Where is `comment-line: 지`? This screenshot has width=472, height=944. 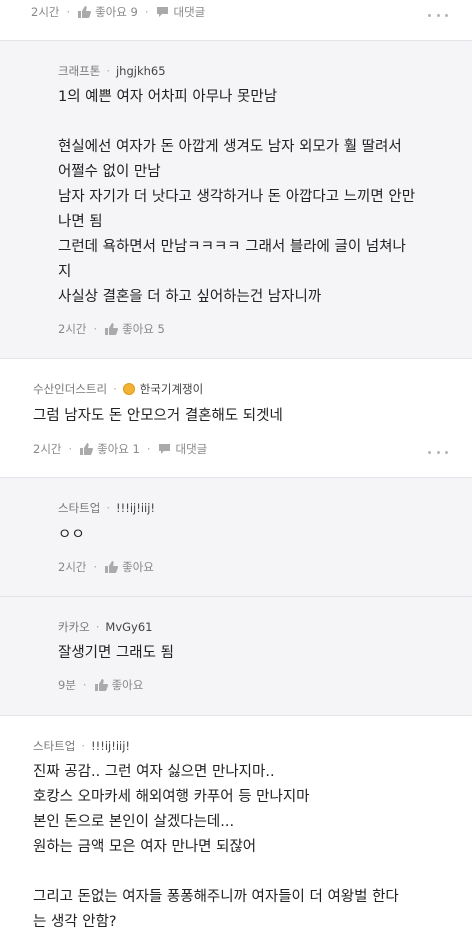 comment-line: 지 is located at coordinates (65, 272).